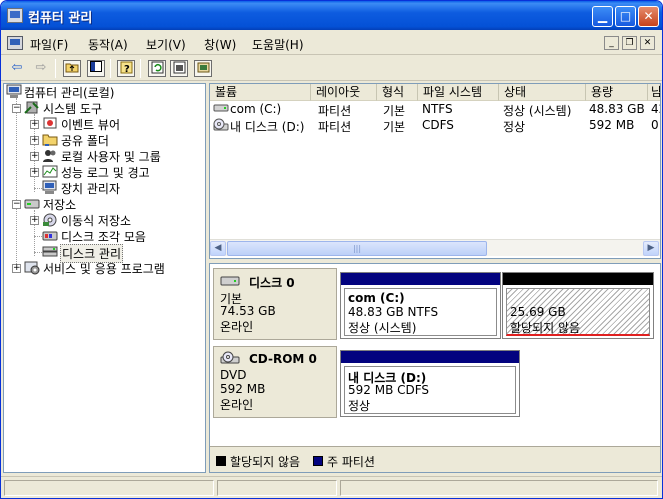  What do you see at coordinates (50, 235) in the screenshot?
I see `defrag-icon` at bounding box center [50, 235].